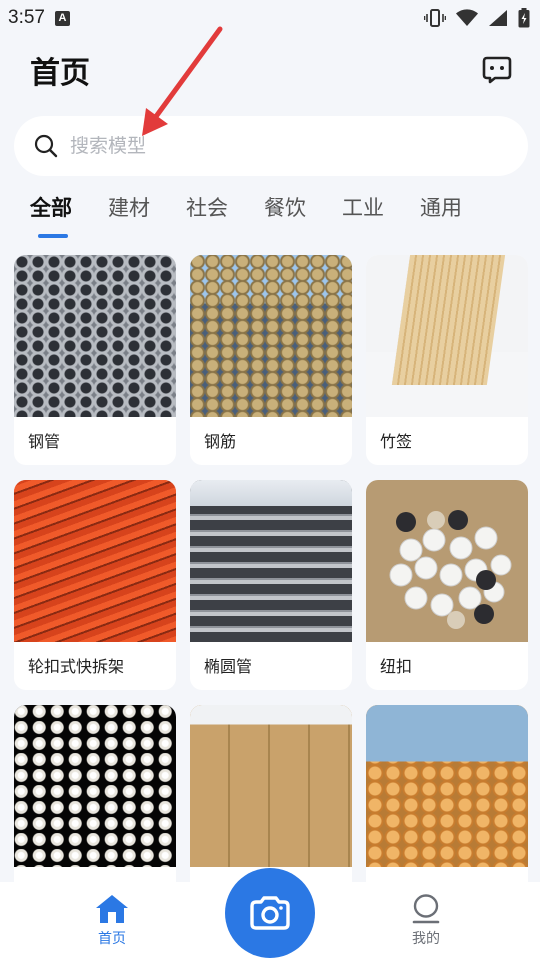  What do you see at coordinates (363, 208) in the screenshot?
I see `tab-label: 工业` at bounding box center [363, 208].